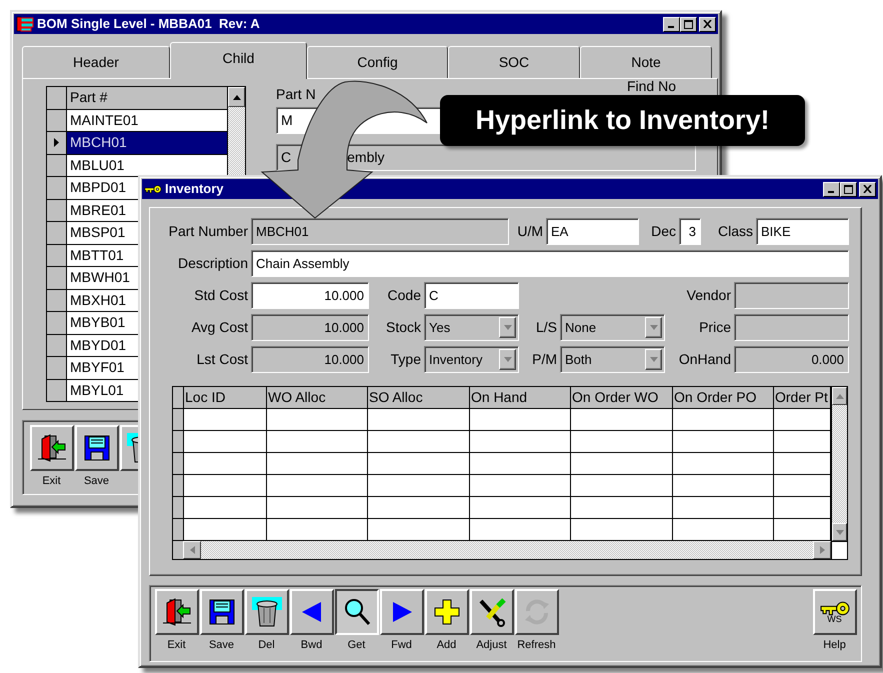 The height and width of the screenshot is (673, 883). Describe the element at coordinates (714, 327) in the screenshot. I see `field-label: Price` at that location.